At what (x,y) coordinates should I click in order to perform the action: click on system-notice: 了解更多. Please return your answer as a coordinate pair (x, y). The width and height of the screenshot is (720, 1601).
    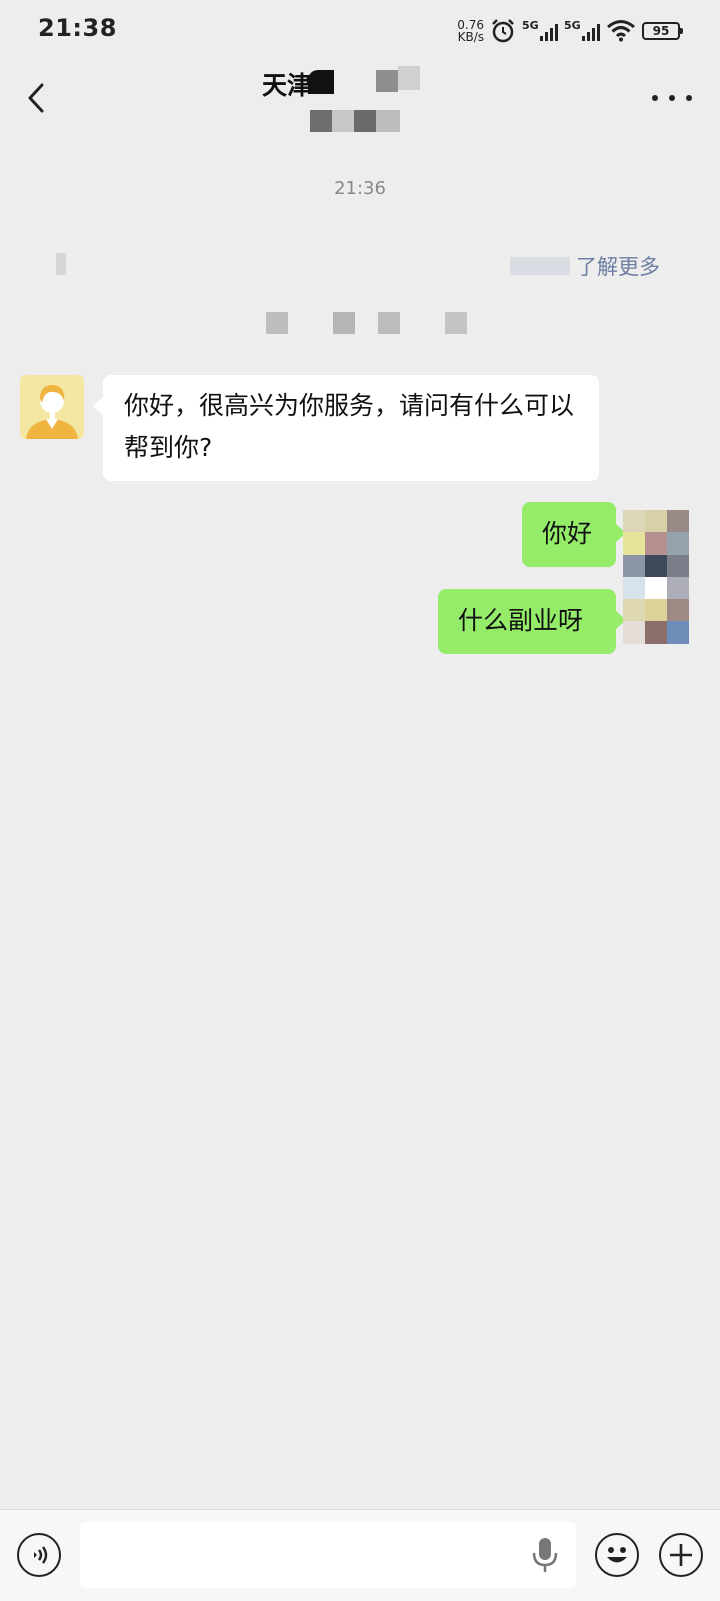
    Looking at the image, I should click on (360, 265).